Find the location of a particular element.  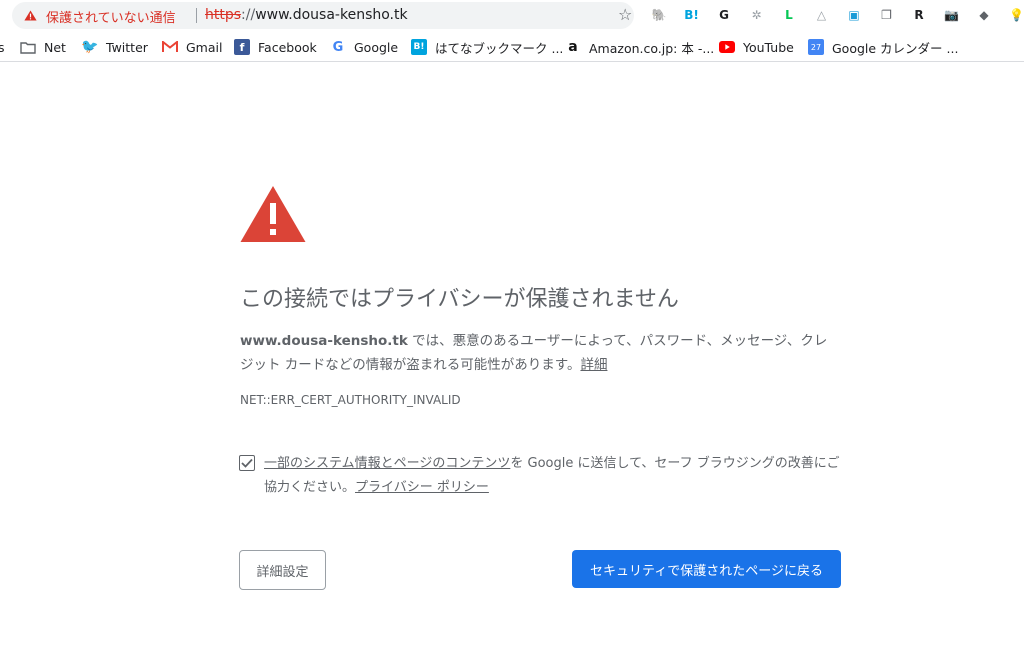

main-heading: この接続ではプライバシーが保護されません is located at coordinates (459, 299).